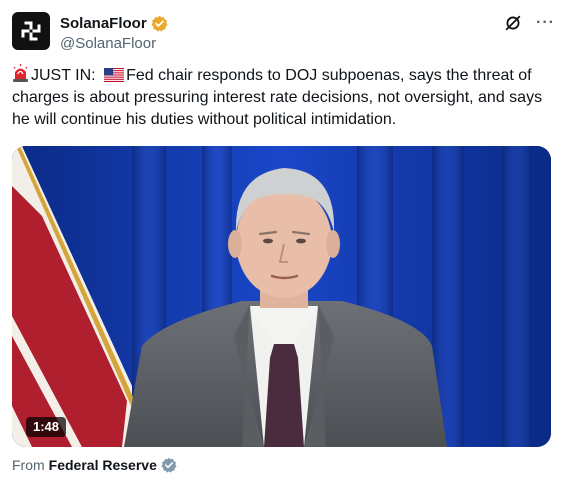 The width and height of the screenshot is (567, 484). Describe the element at coordinates (20, 73) in the screenshot. I see `police-light-emoji` at that location.